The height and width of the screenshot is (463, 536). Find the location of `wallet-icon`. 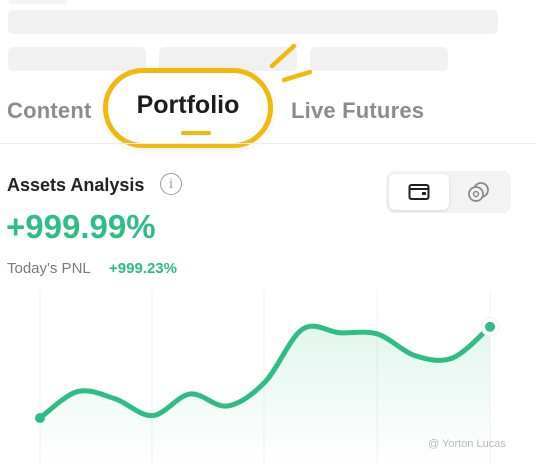

wallet-icon is located at coordinates (419, 192).